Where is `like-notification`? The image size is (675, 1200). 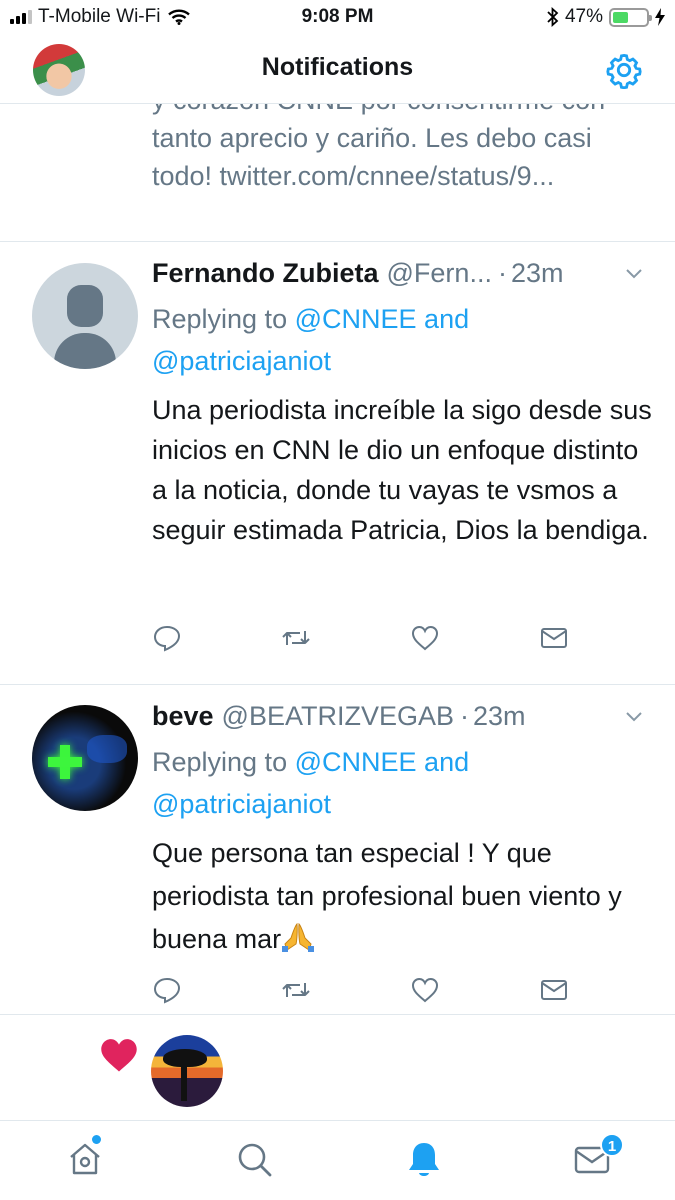
like-notification is located at coordinates (337, 1065).